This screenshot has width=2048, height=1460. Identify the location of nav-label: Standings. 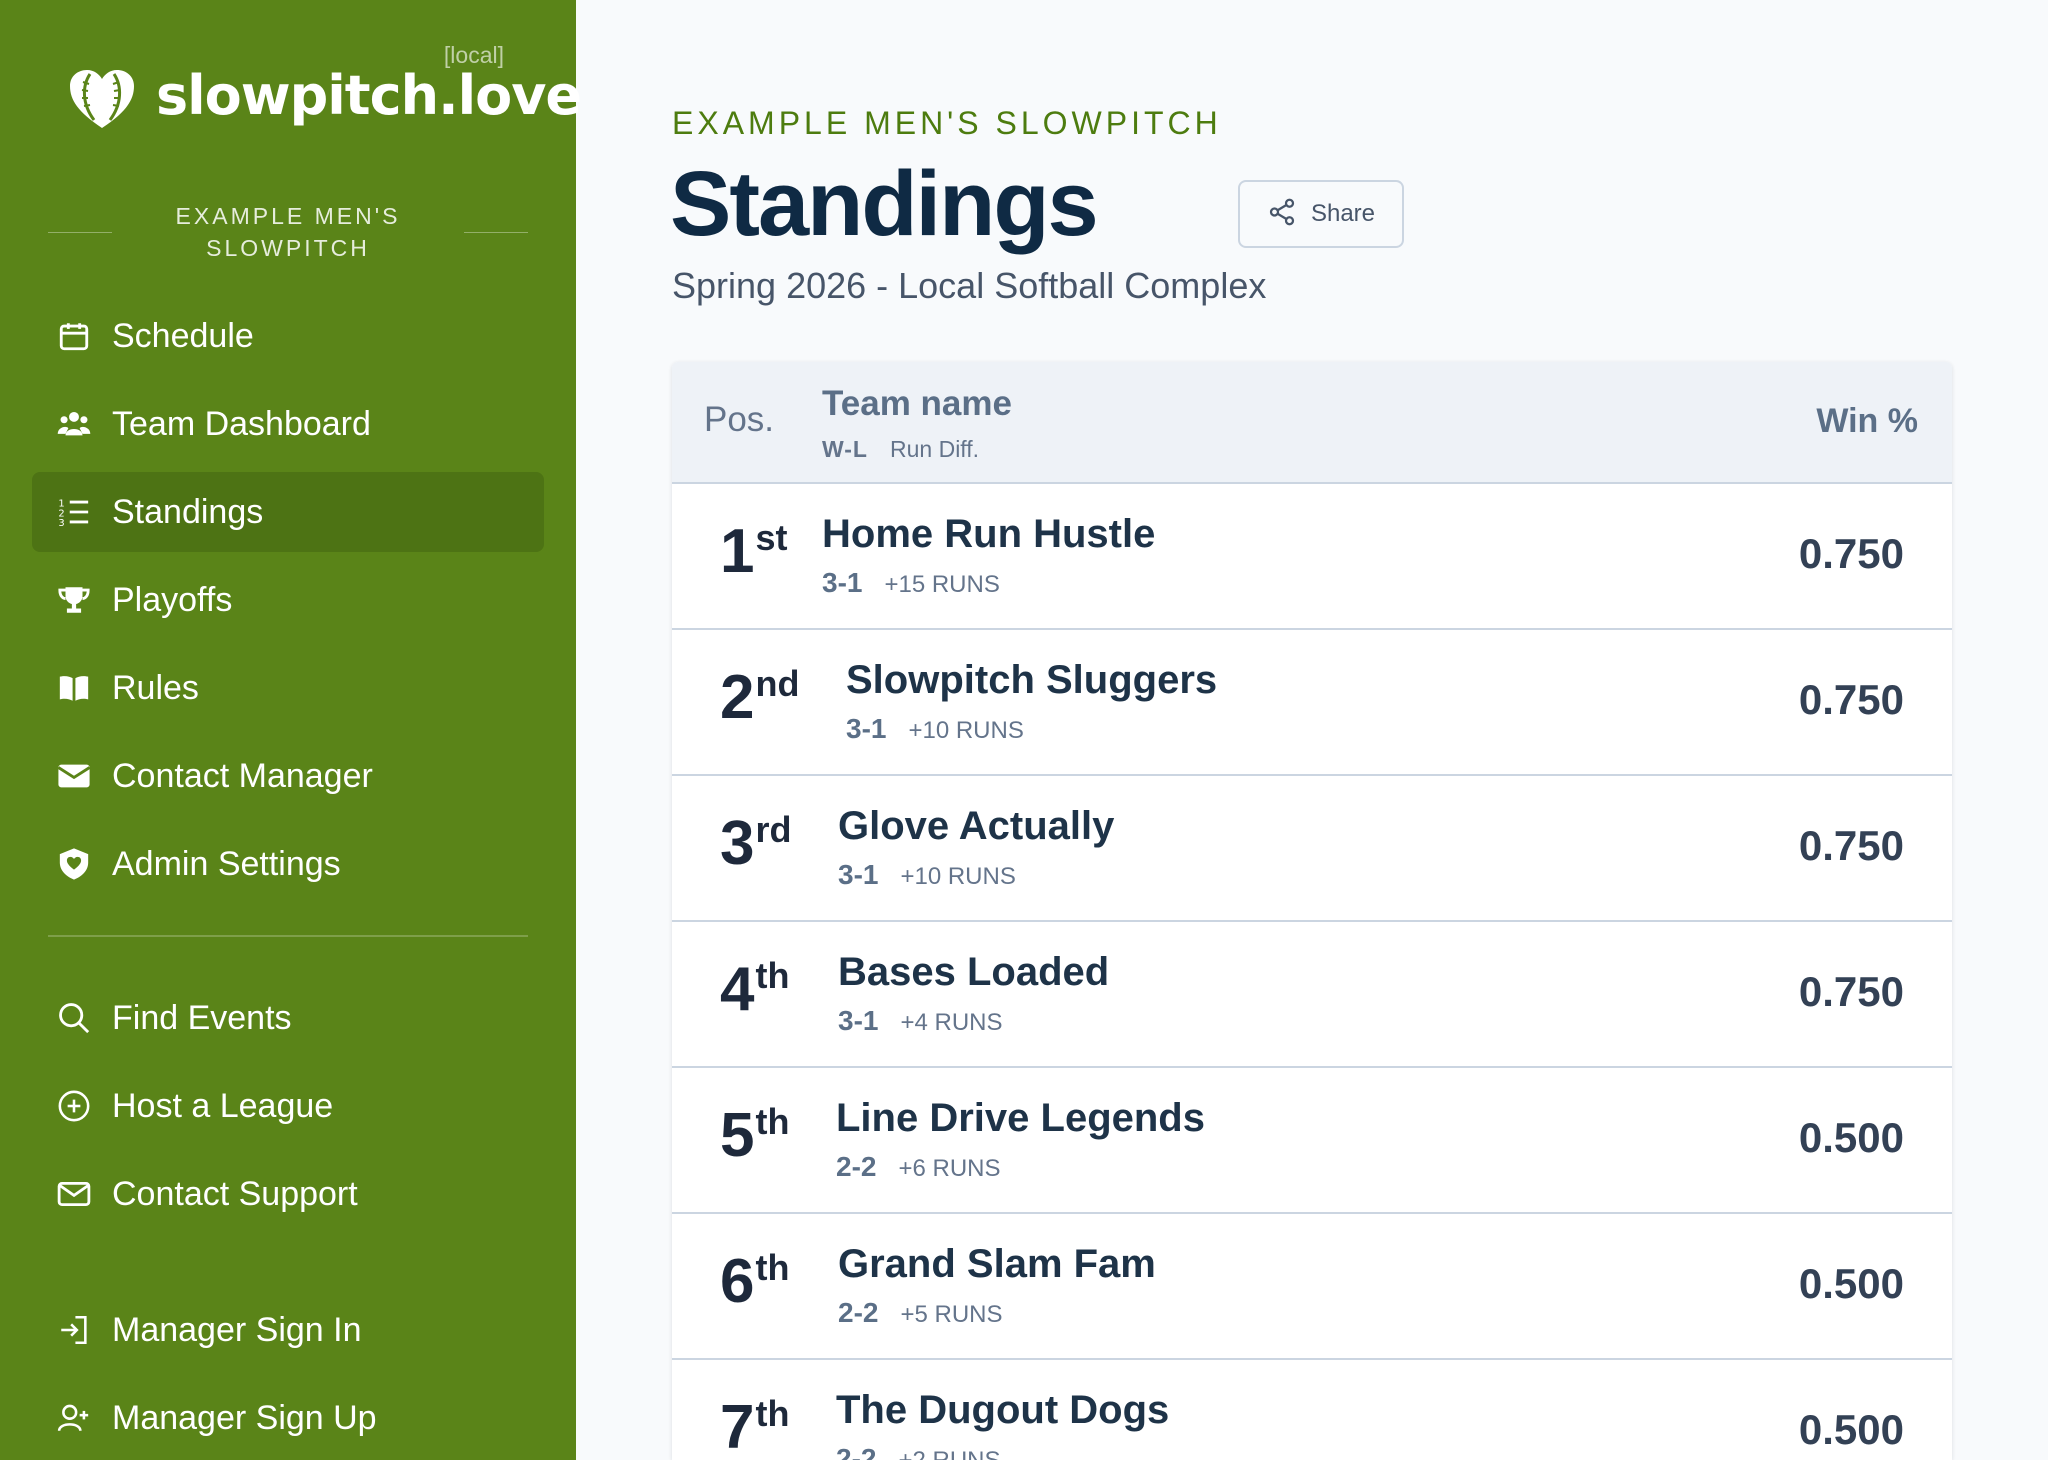
(188, 511).